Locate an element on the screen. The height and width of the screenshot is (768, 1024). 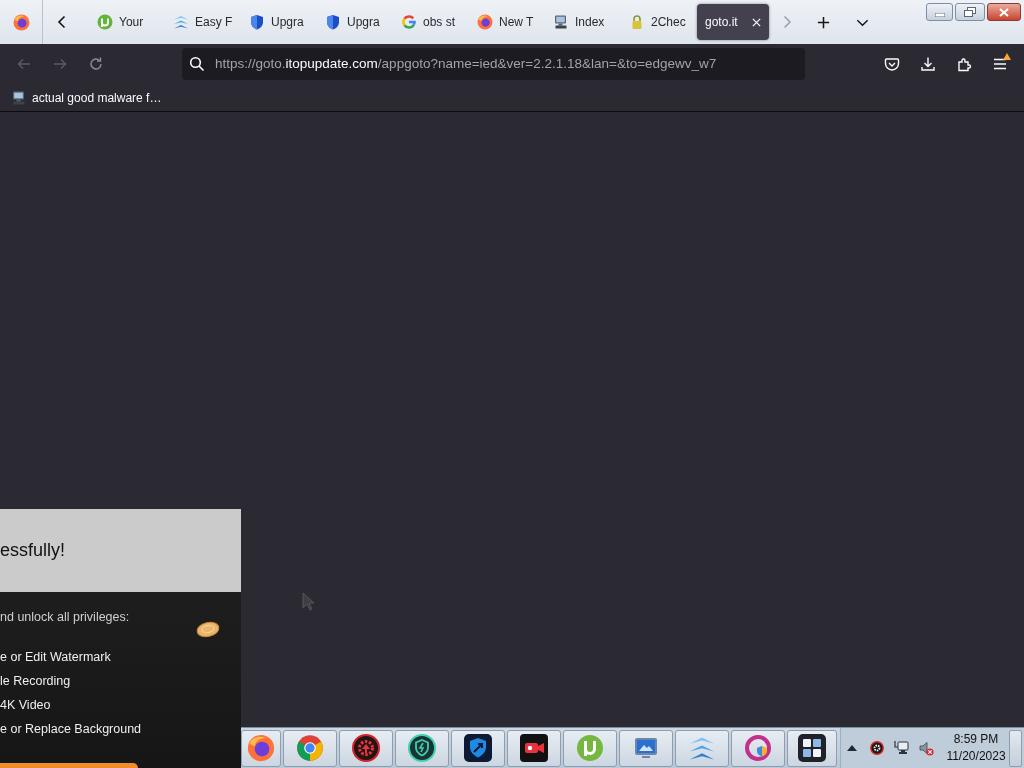
tiles-icon is located at coordinates (812, 748).